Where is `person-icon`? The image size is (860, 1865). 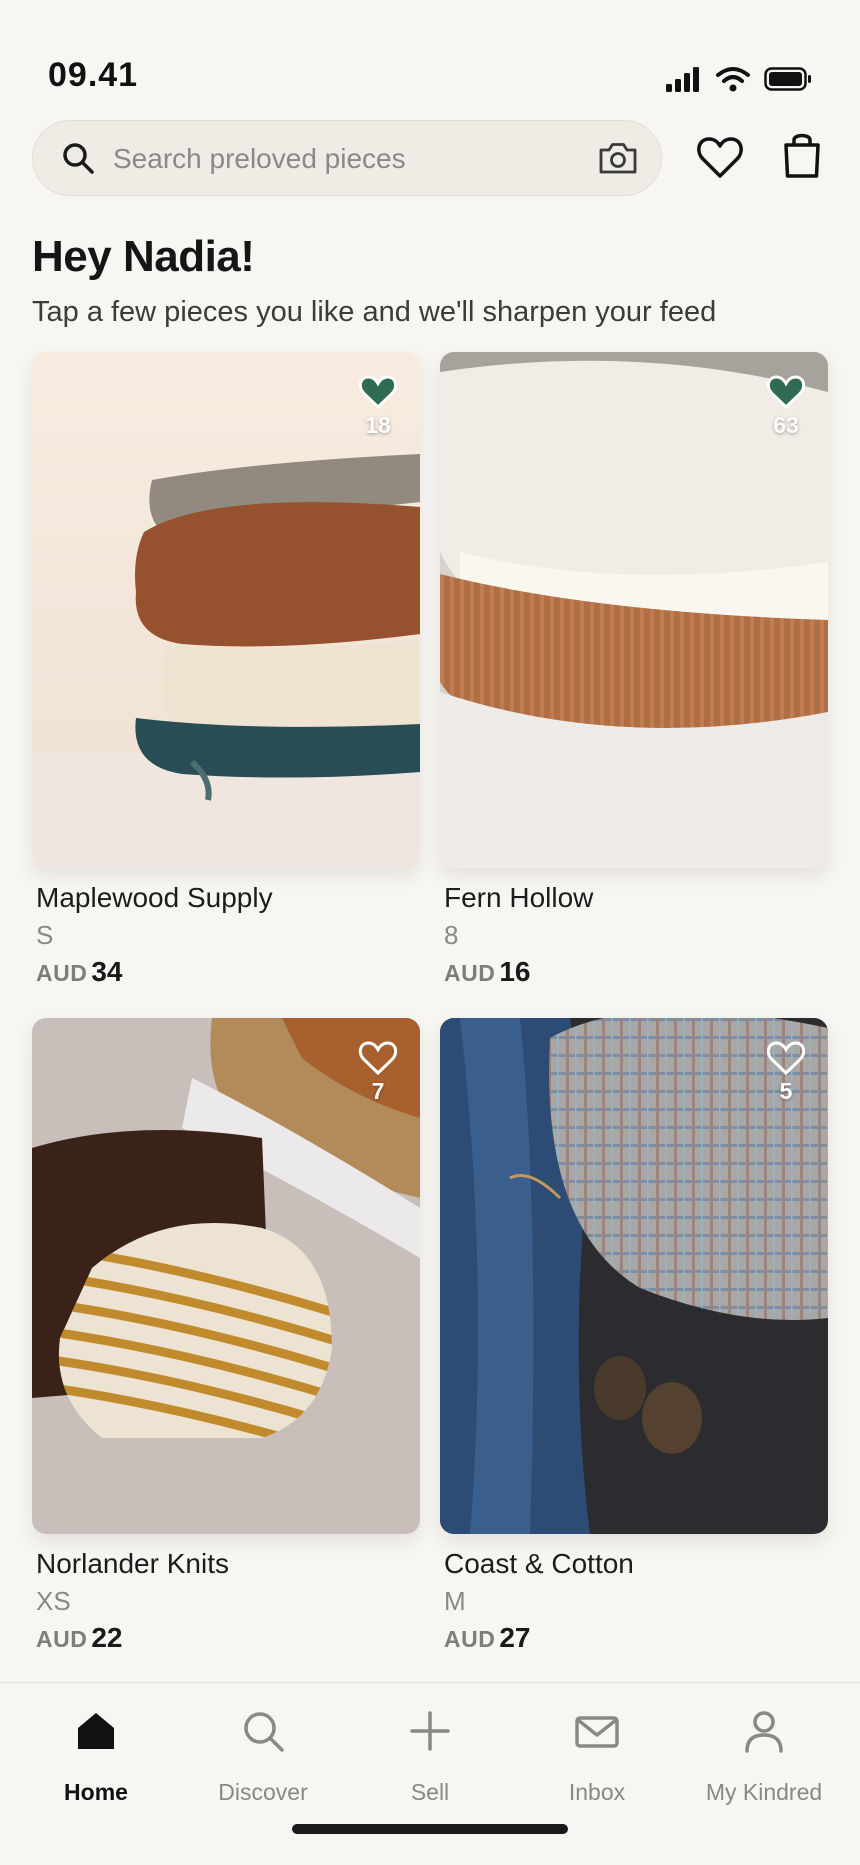 person-icon is located at coordinates (764, 1732).